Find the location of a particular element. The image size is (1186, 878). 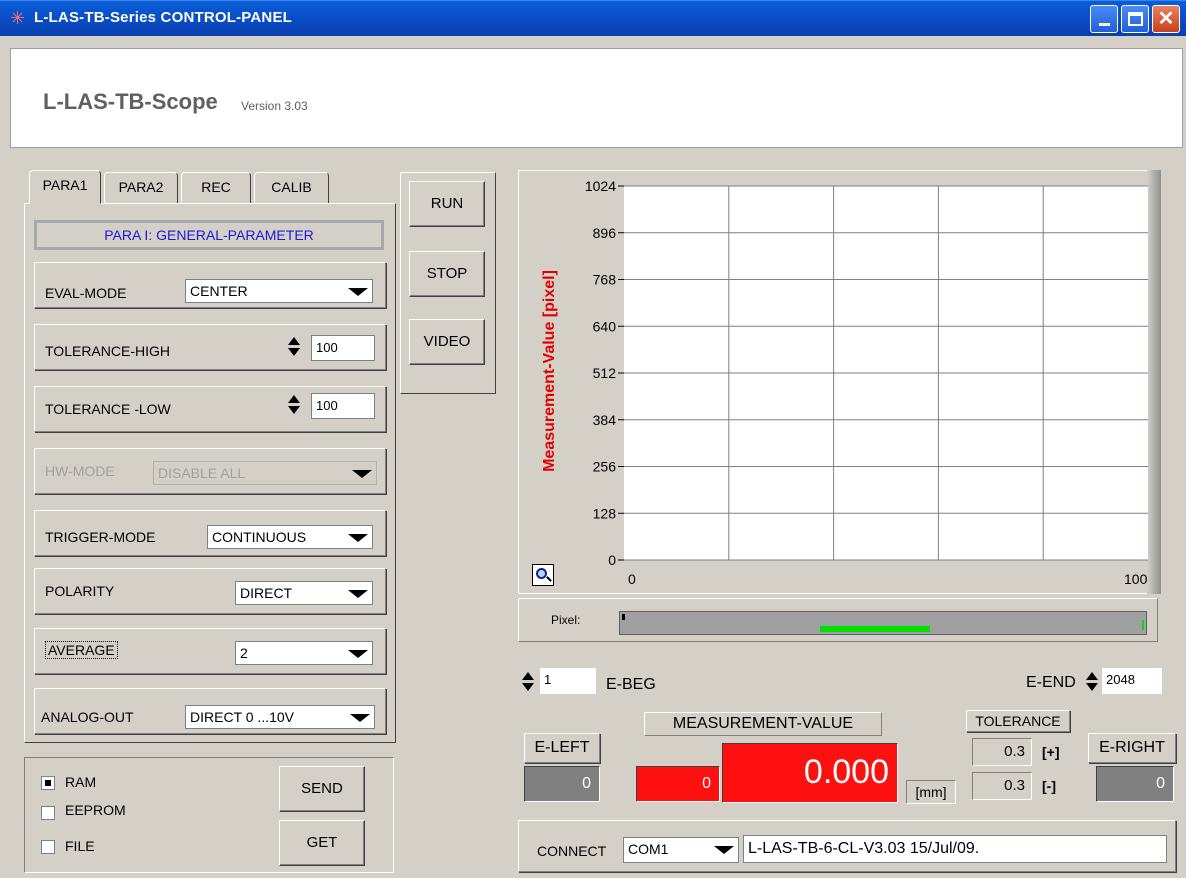

e-end-spinner-icon is located at coordinates (1092, 682).